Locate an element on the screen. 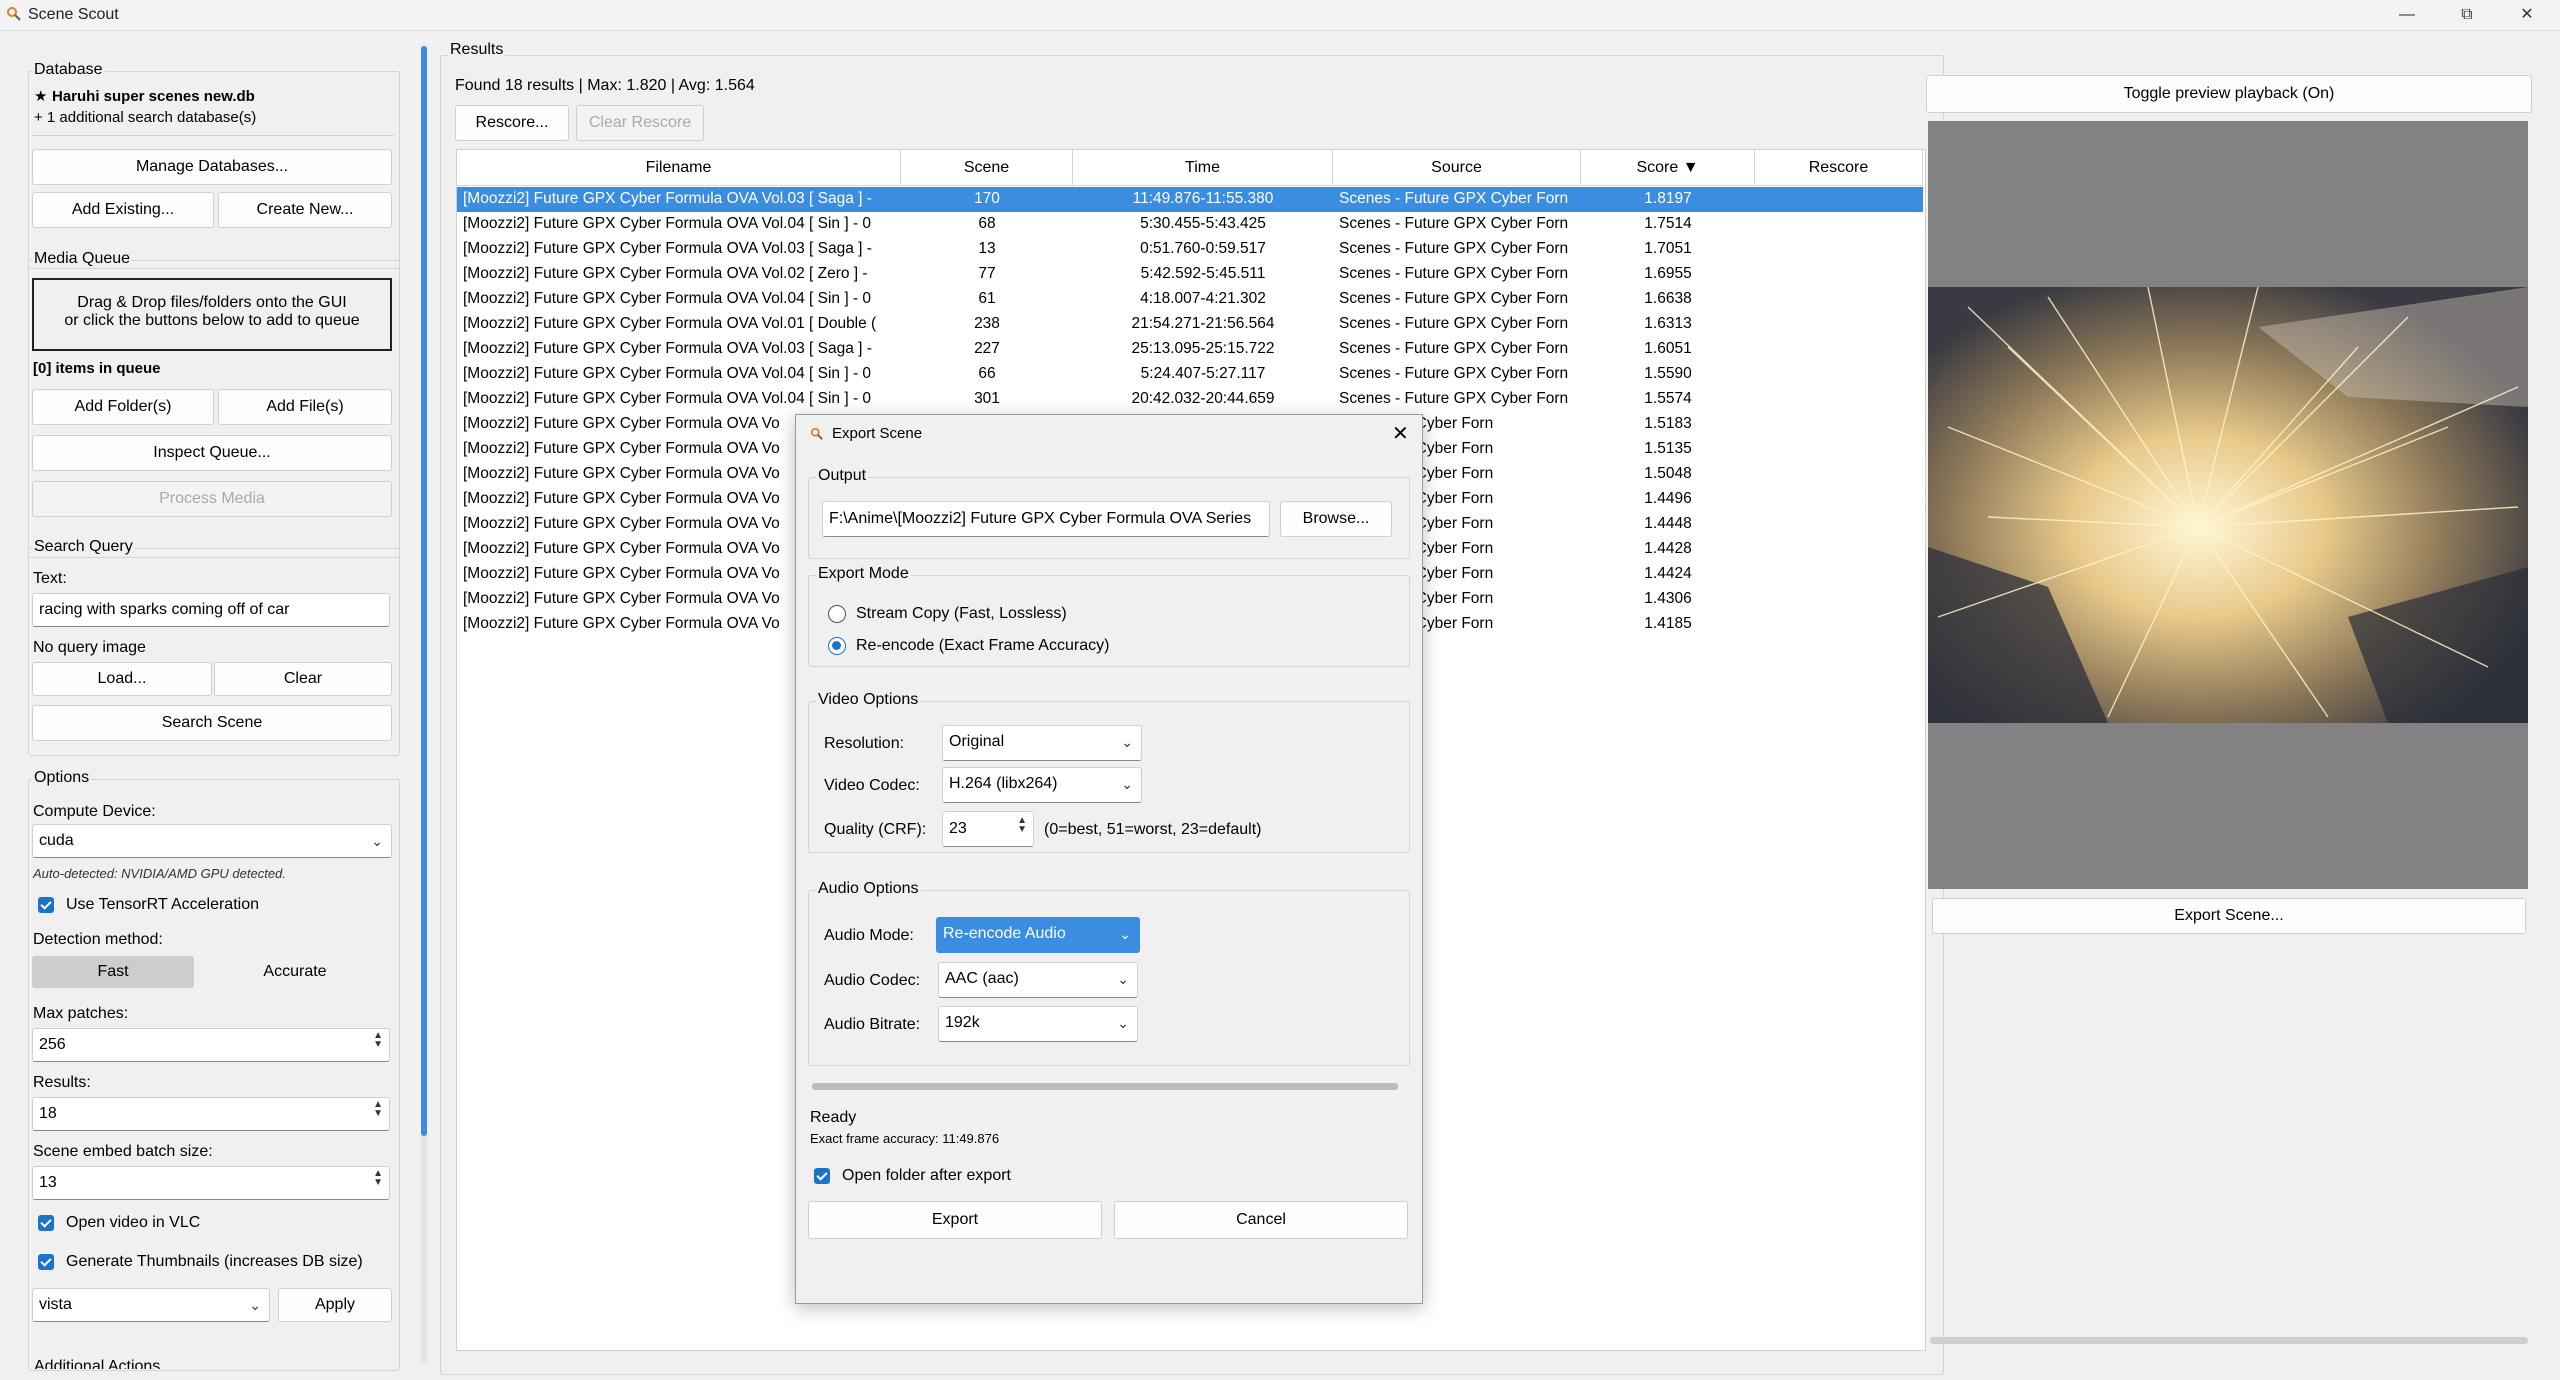 The height and width of the screenshot is (1380, 2560). export-progress-bar is located at coordinates (1105, 1086).